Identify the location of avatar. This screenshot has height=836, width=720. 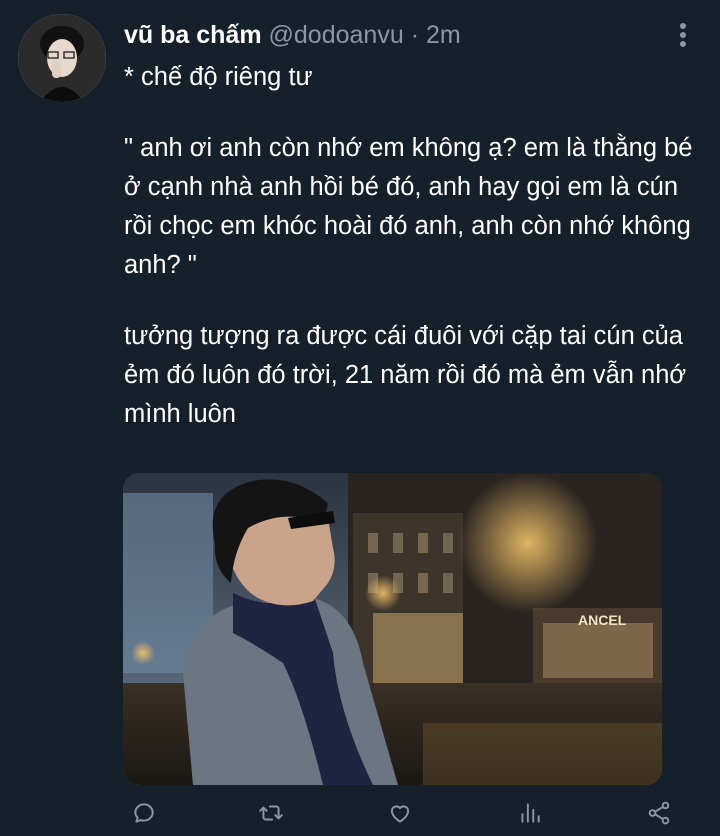
(62, 58).